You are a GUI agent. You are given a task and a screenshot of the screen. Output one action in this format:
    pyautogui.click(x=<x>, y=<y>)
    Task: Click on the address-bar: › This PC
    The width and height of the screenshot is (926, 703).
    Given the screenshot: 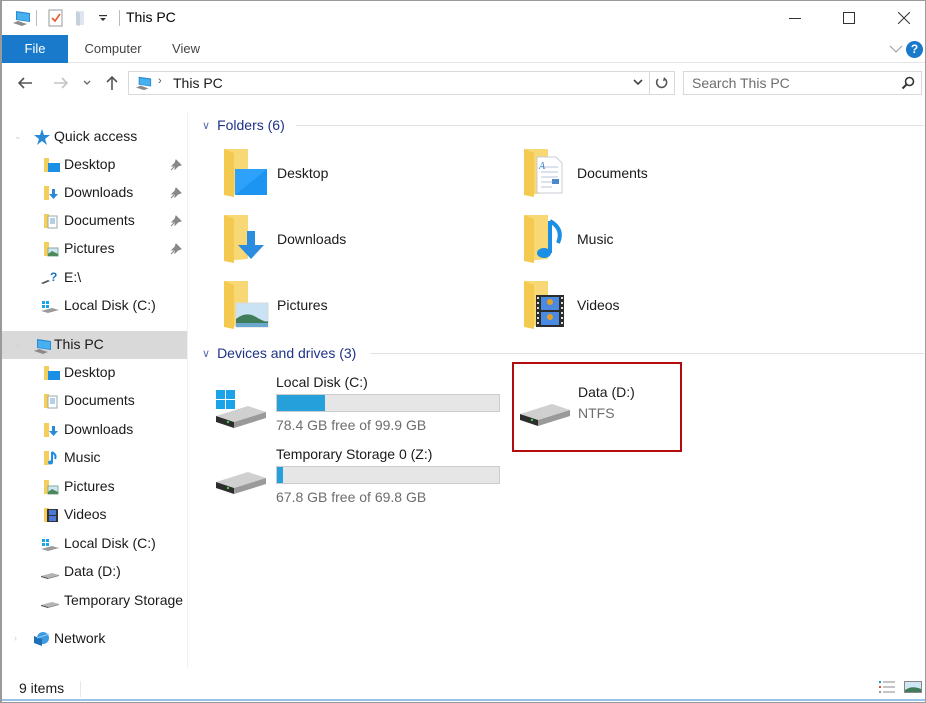 What is the action you would take?
    pyautogui.click(x=401, y=83)
    